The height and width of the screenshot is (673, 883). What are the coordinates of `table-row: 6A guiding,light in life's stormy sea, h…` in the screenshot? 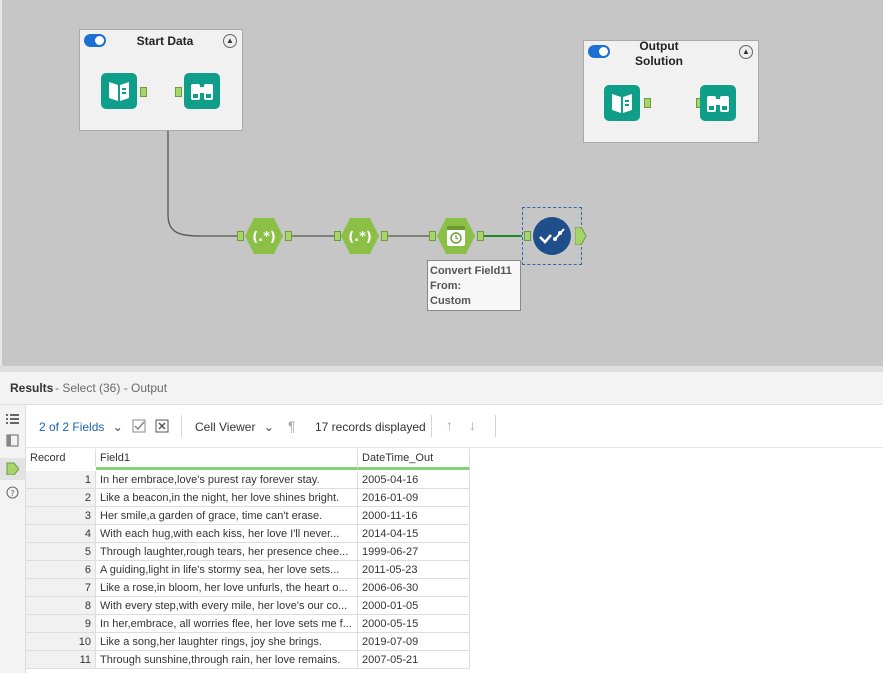 It's located at (248, 570).